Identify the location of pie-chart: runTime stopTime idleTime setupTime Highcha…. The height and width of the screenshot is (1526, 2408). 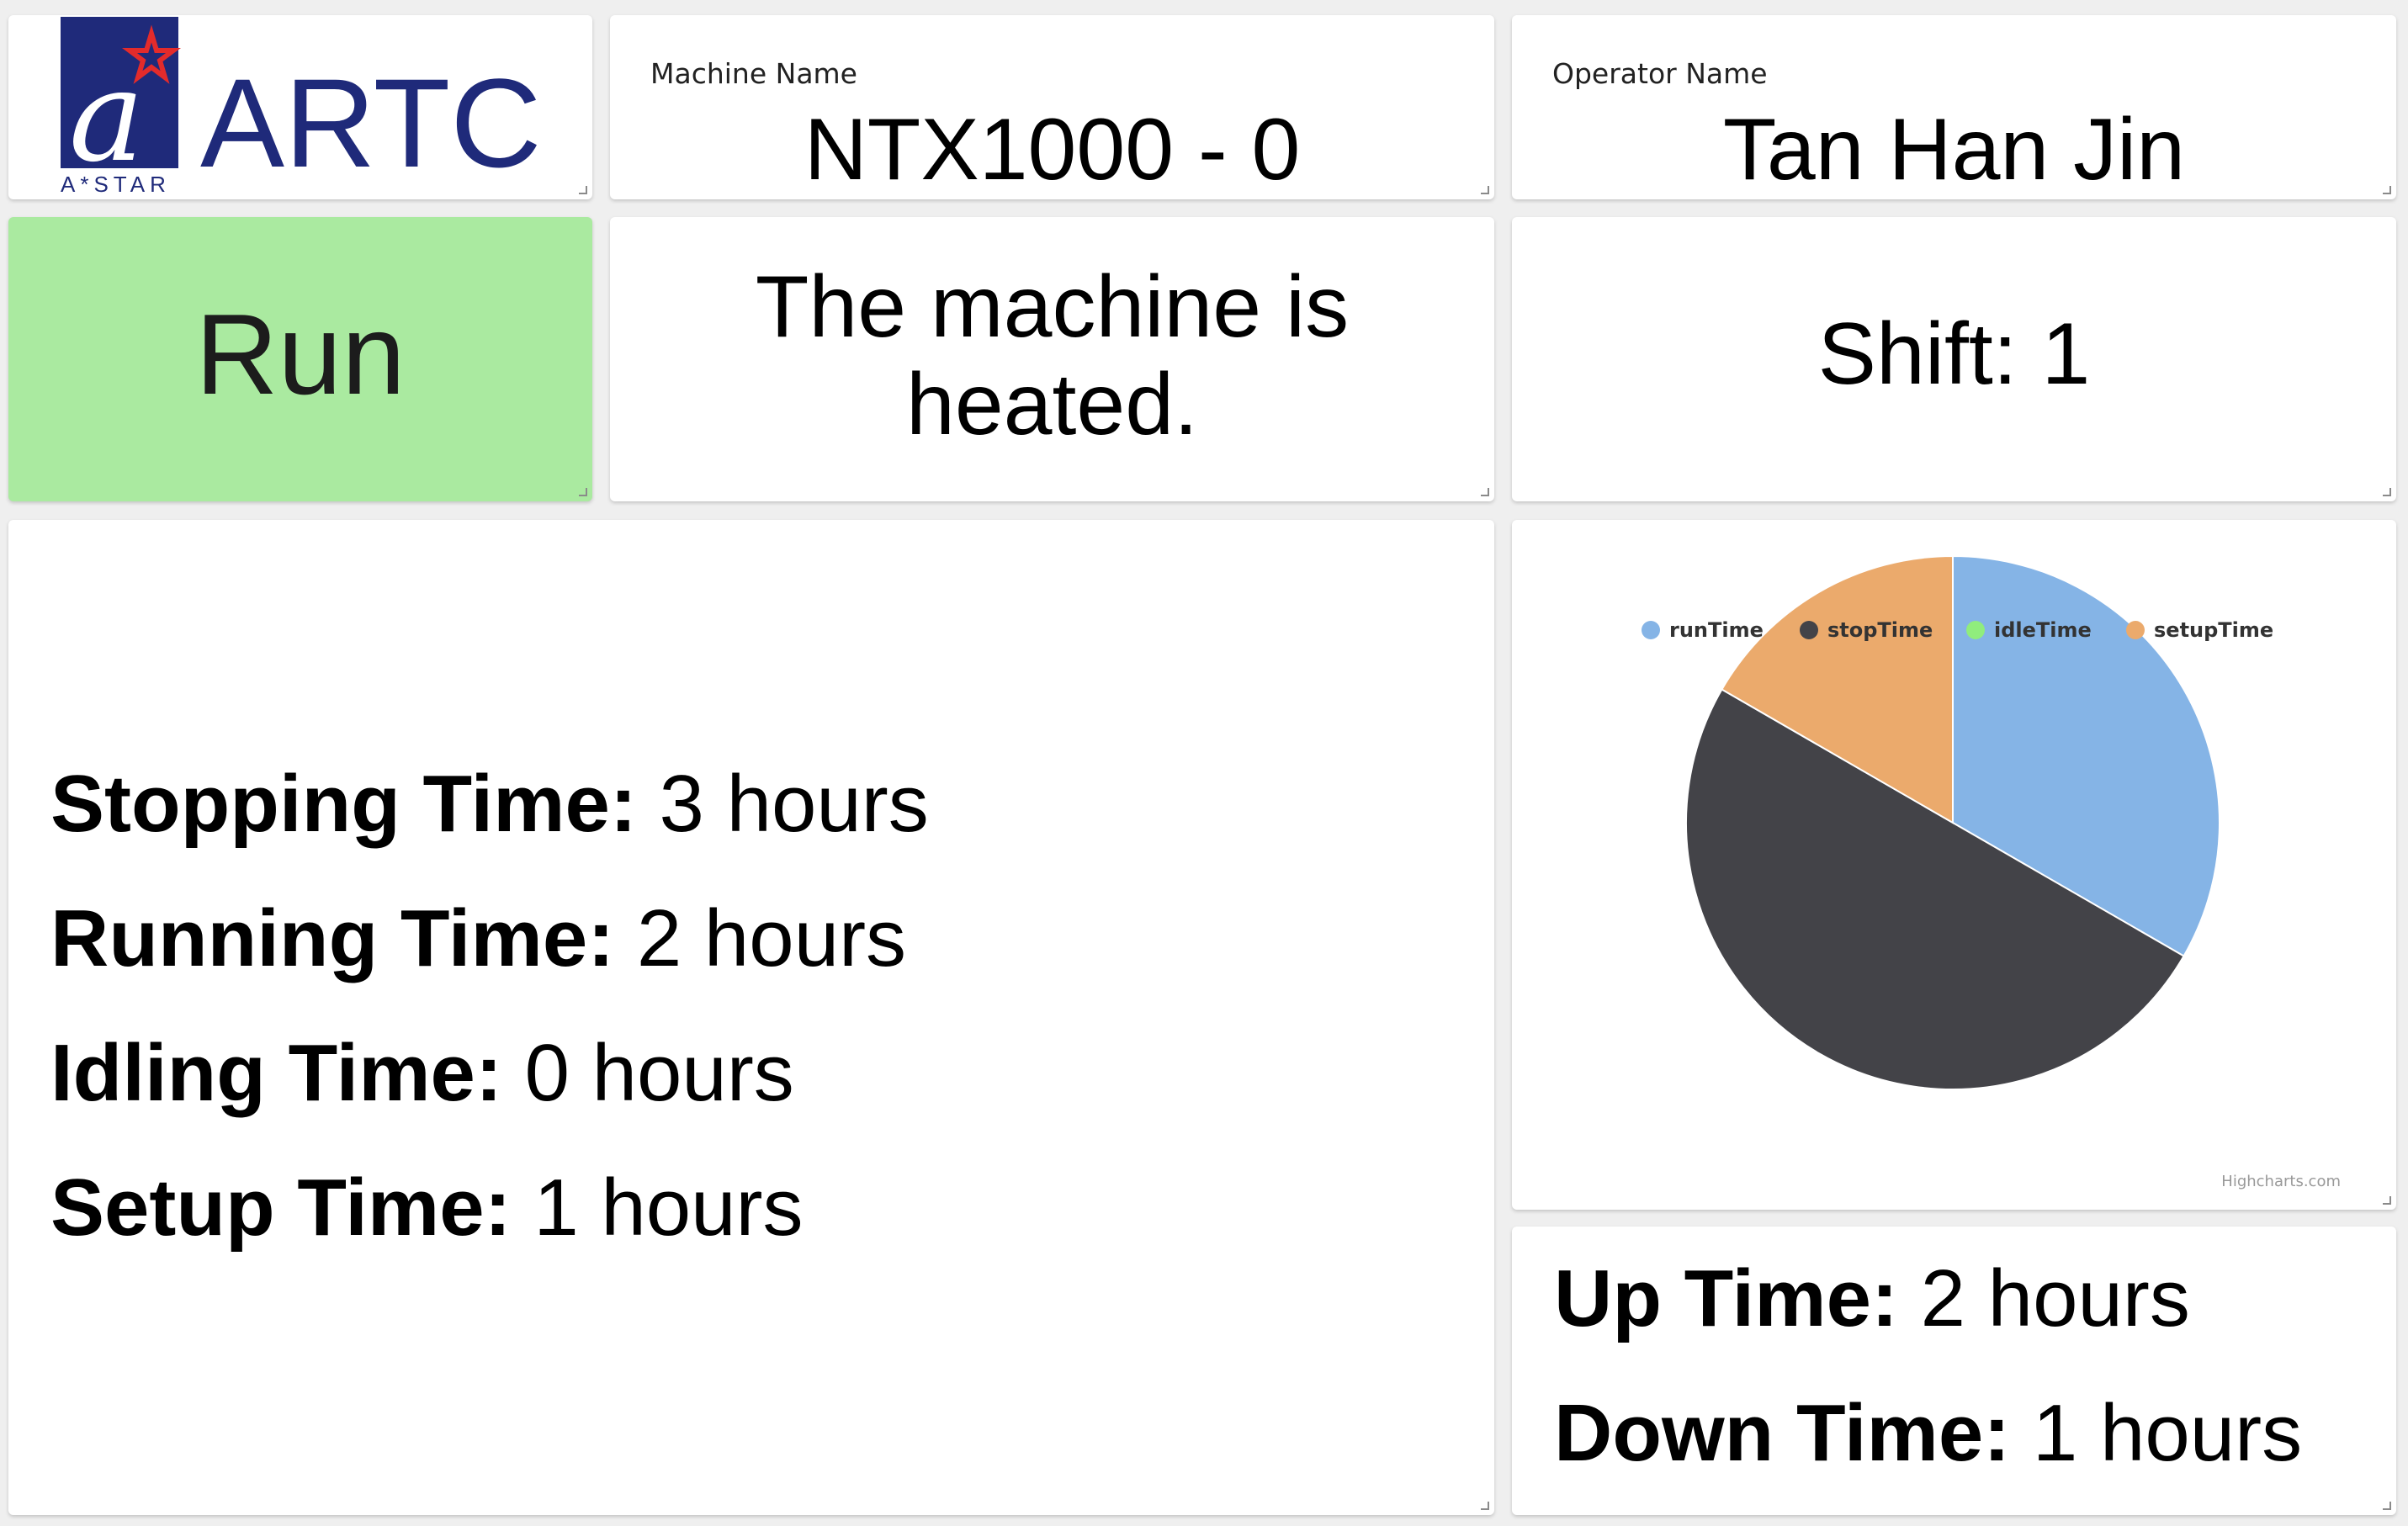
(1992, 872).